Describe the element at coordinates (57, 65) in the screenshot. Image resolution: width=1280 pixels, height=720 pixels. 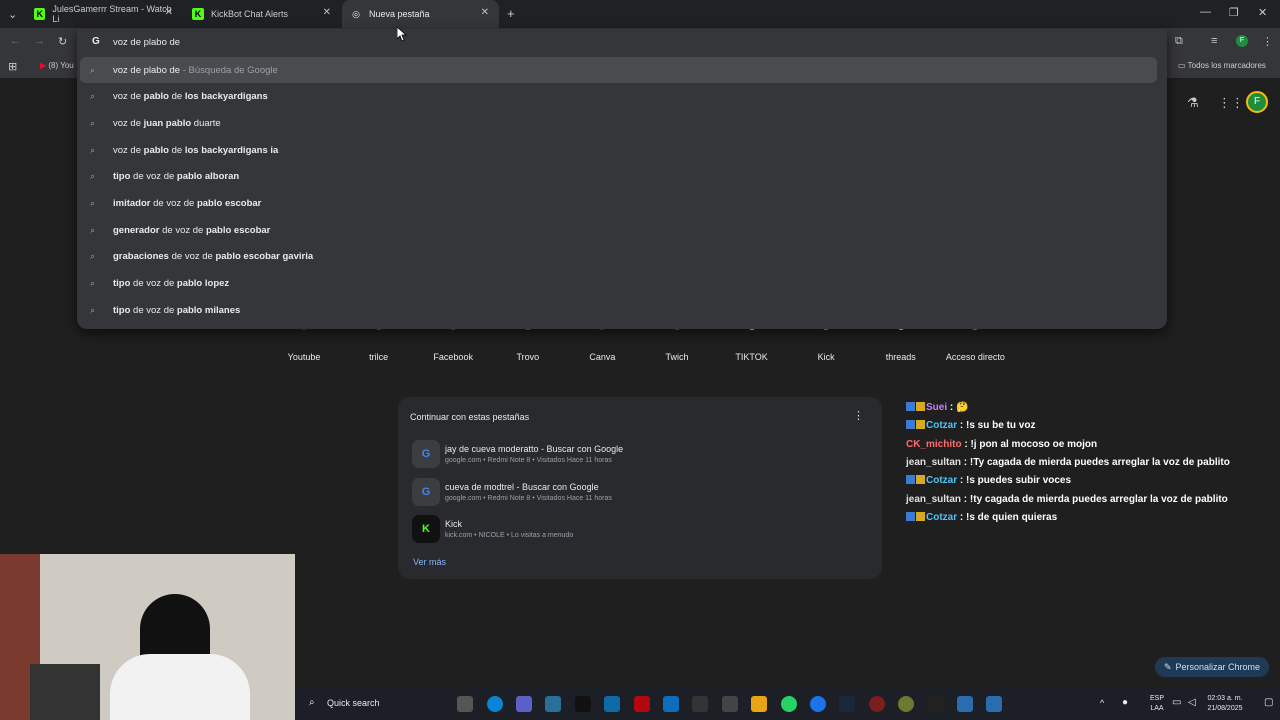
I see `bookmark-youtube: ▶ (8) You` at that location.